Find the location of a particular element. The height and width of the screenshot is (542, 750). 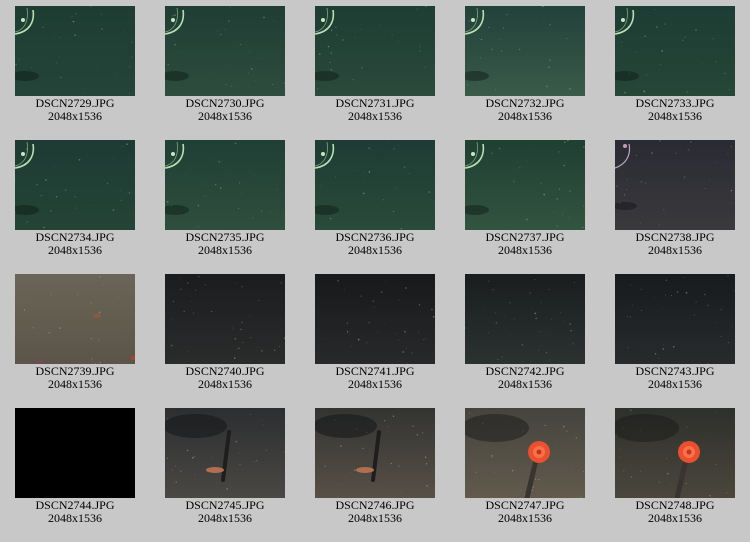

thumbnail-item: DSCN2734.JPG 2048x1536 is located at coordinates (75, 199).